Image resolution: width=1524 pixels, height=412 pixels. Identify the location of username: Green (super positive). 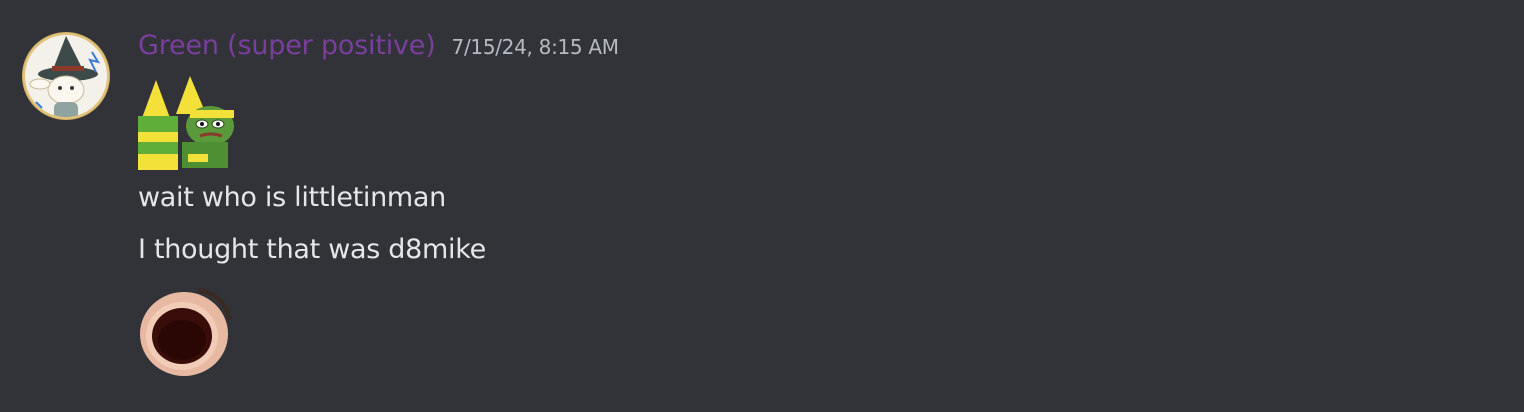
(287, 45).